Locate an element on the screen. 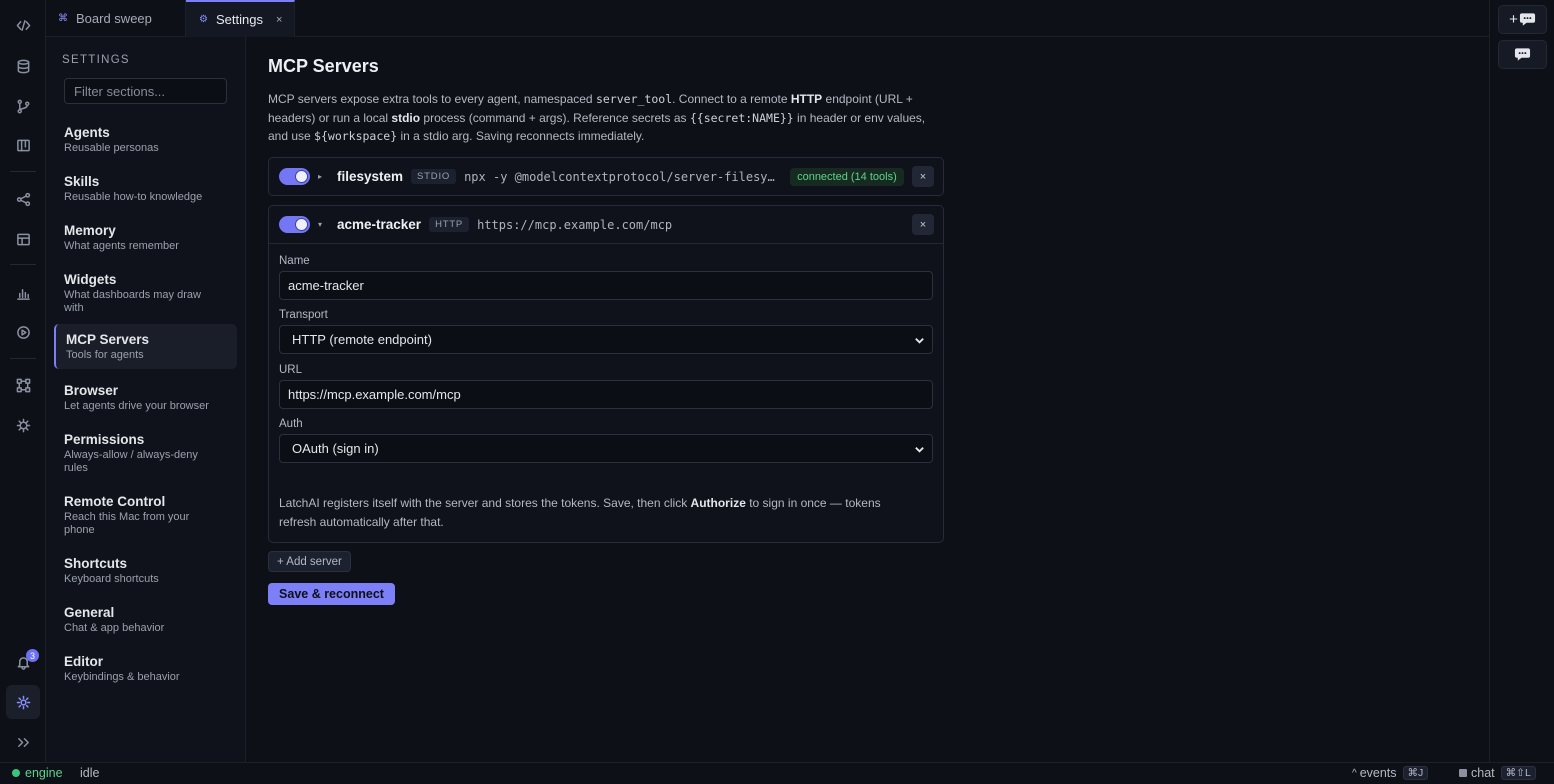 The image size is (1554, 784). auth-value: OAuth (sign in) is located at coordinates (335, 448).